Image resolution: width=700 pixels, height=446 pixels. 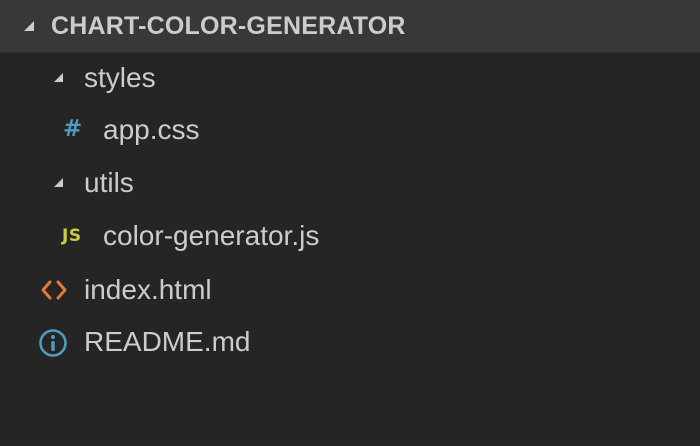 What do you see at coordinates (350, 79) in the screenshot?
I see `tree-item-styles-folder: styles` at bounding box center [350, 79].